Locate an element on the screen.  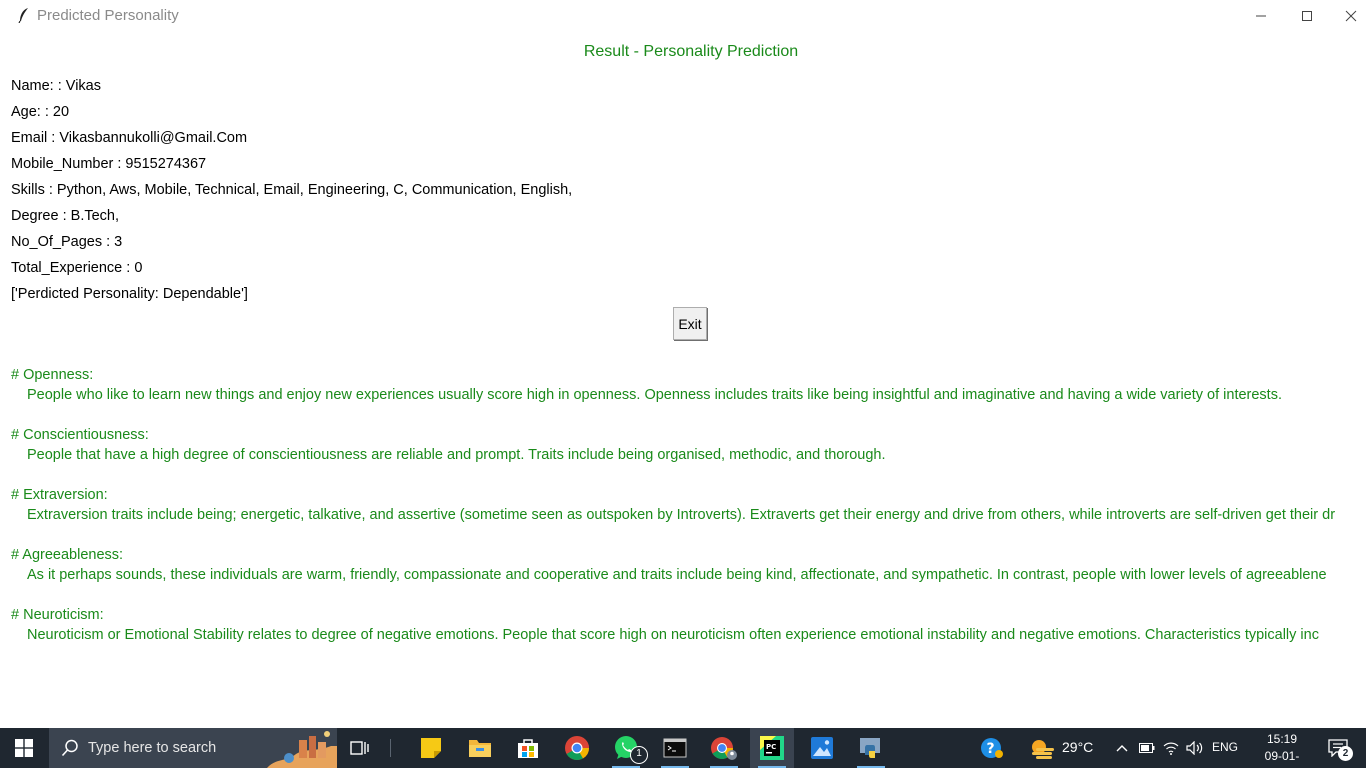
task-view-button is located at coordinates (360, 748).